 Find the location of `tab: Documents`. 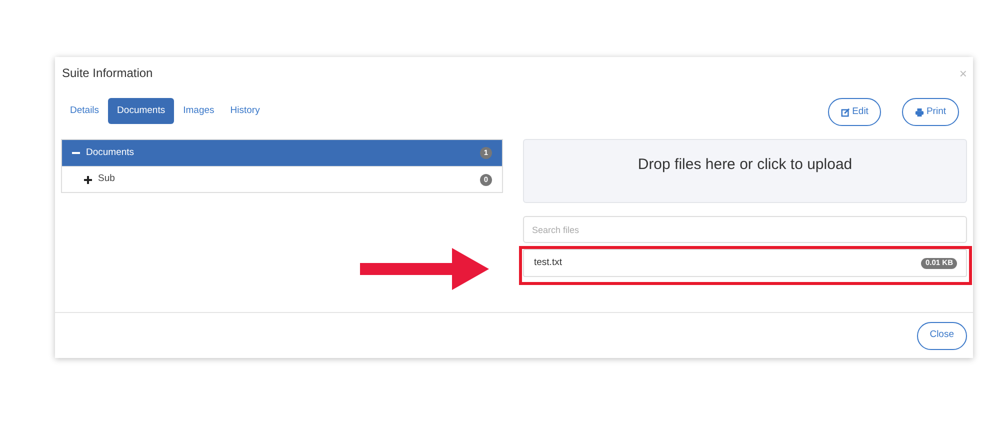

tab: Documents is located at coordinates (141, 111).